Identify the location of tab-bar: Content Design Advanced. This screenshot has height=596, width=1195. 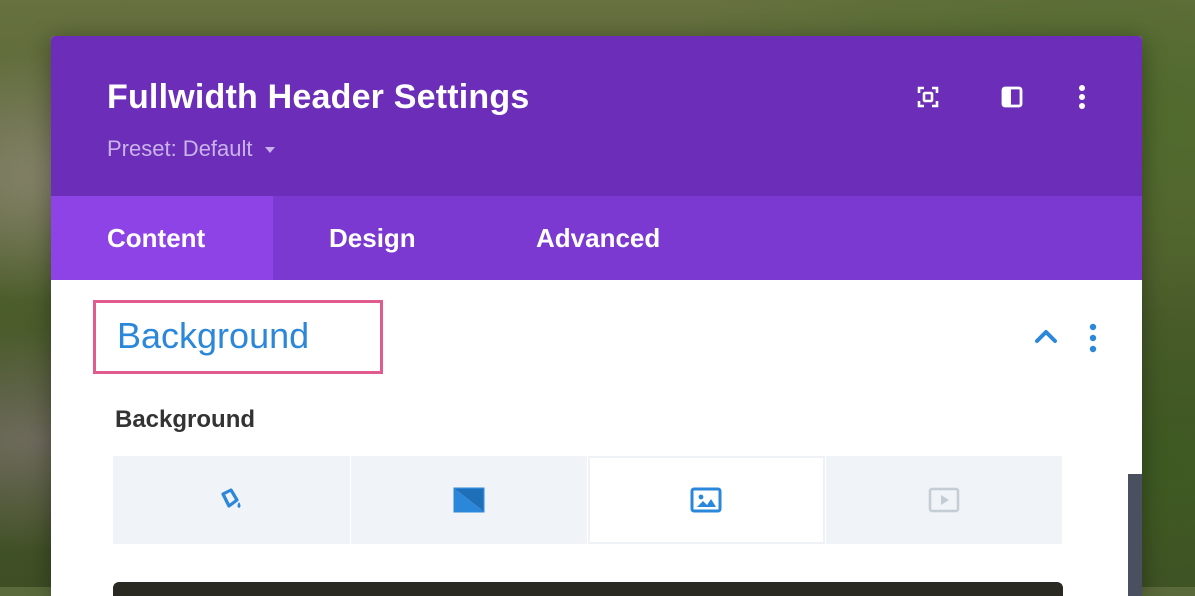
(596, 238).